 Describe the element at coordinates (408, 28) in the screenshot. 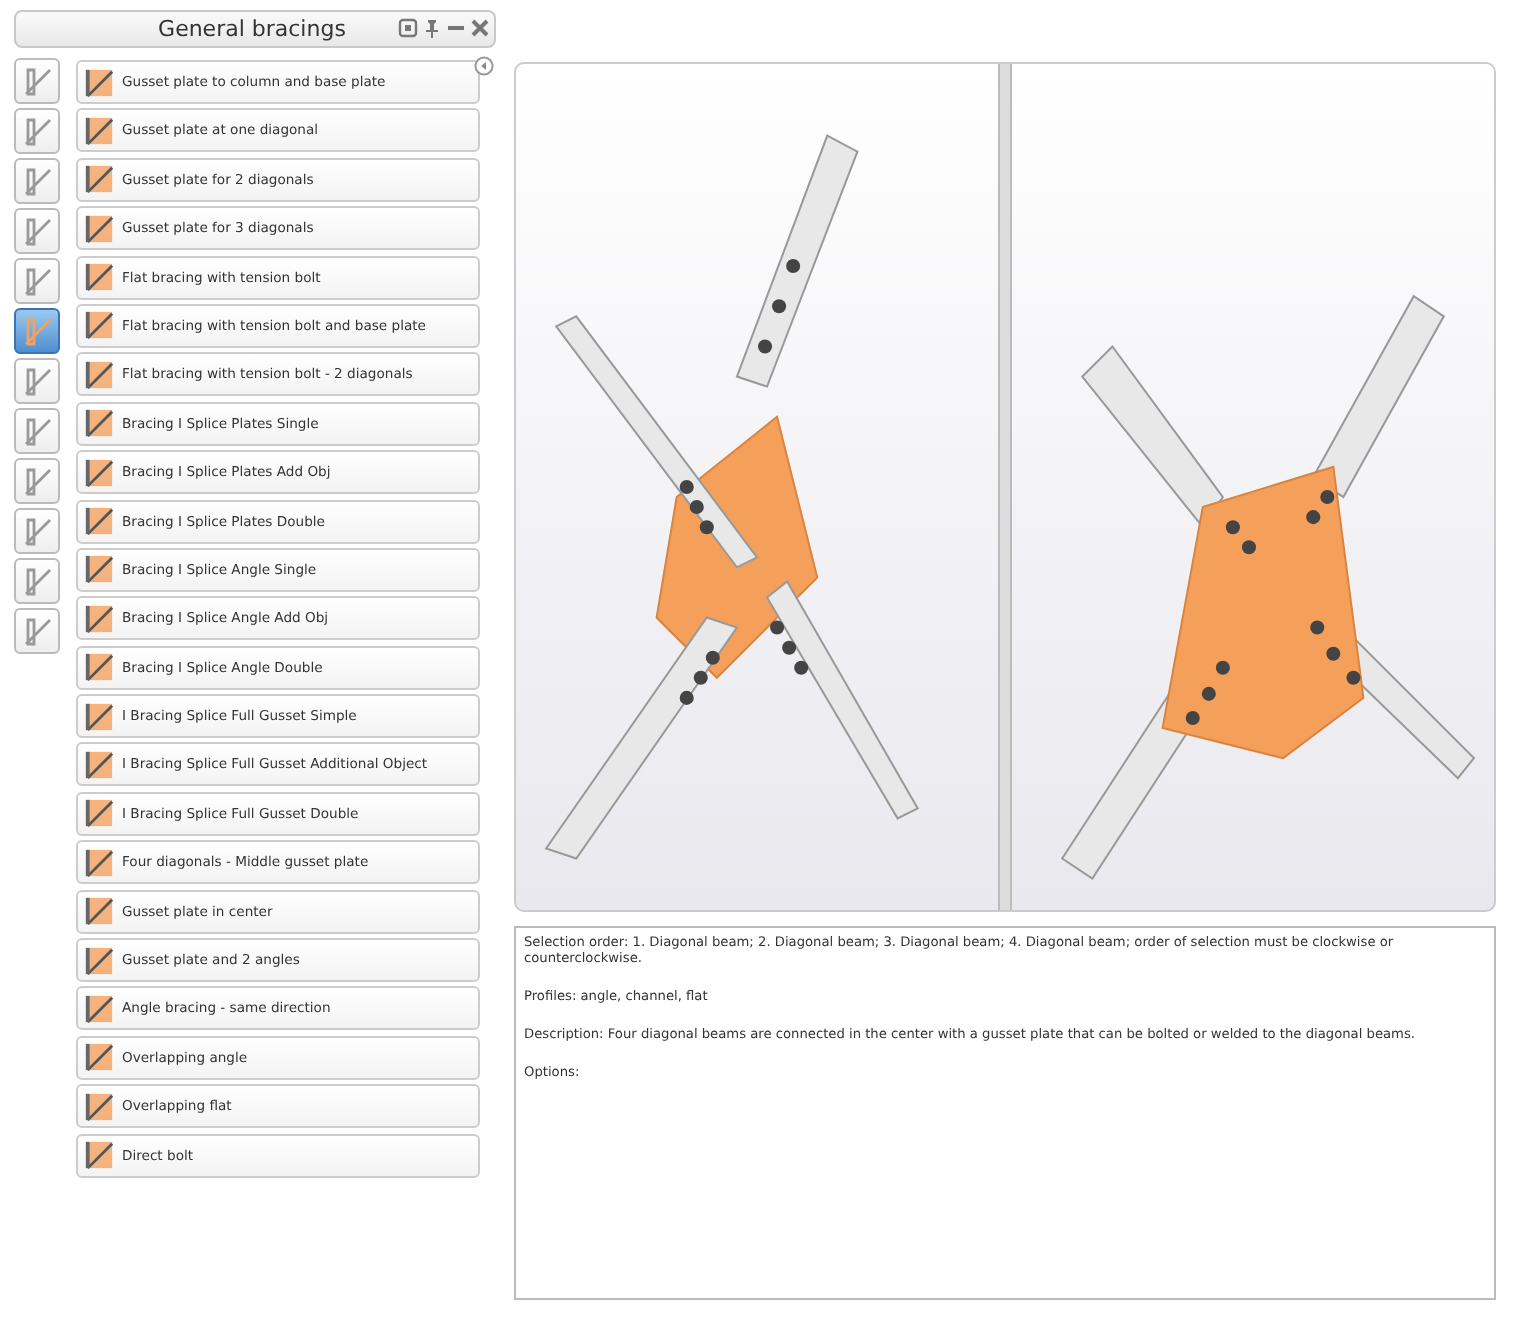

I see `settings-icon` at that location.